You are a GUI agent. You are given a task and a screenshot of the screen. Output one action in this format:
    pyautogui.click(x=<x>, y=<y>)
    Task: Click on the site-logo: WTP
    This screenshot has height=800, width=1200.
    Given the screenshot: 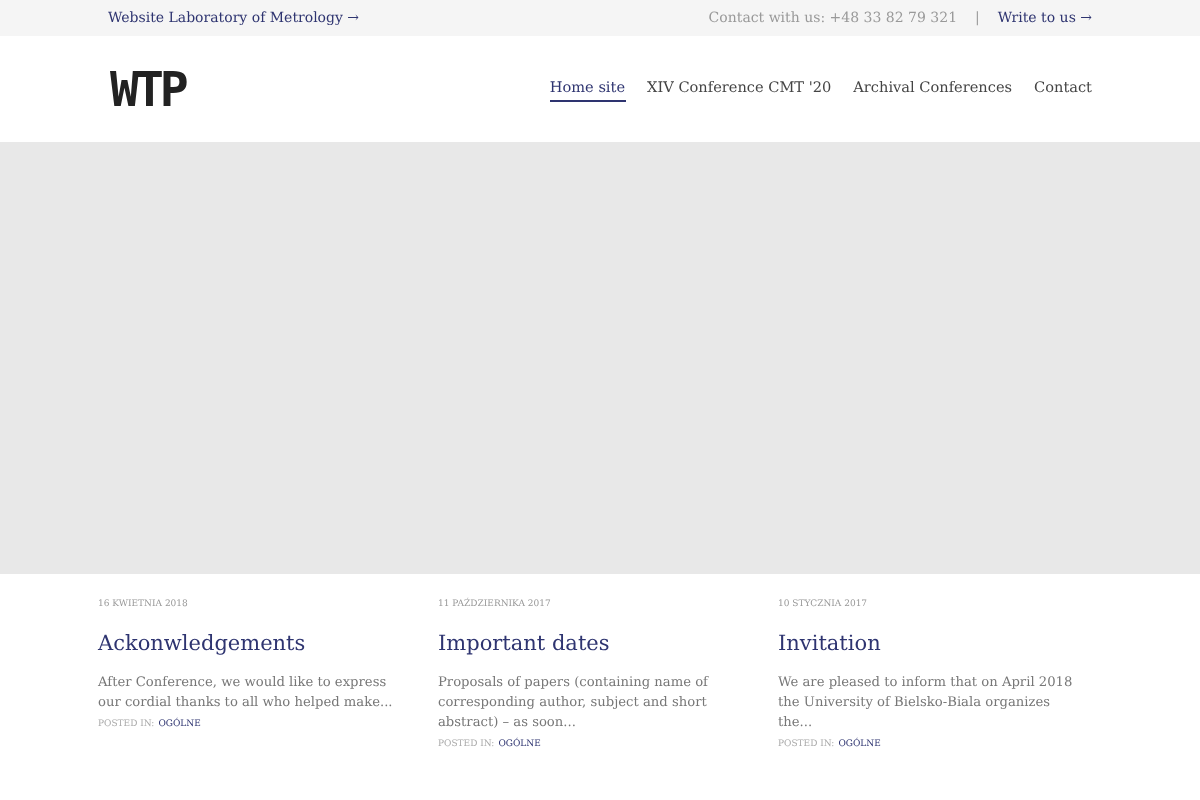 What is the action you would take?
    pyautogui.click(x=147, y=89)
    